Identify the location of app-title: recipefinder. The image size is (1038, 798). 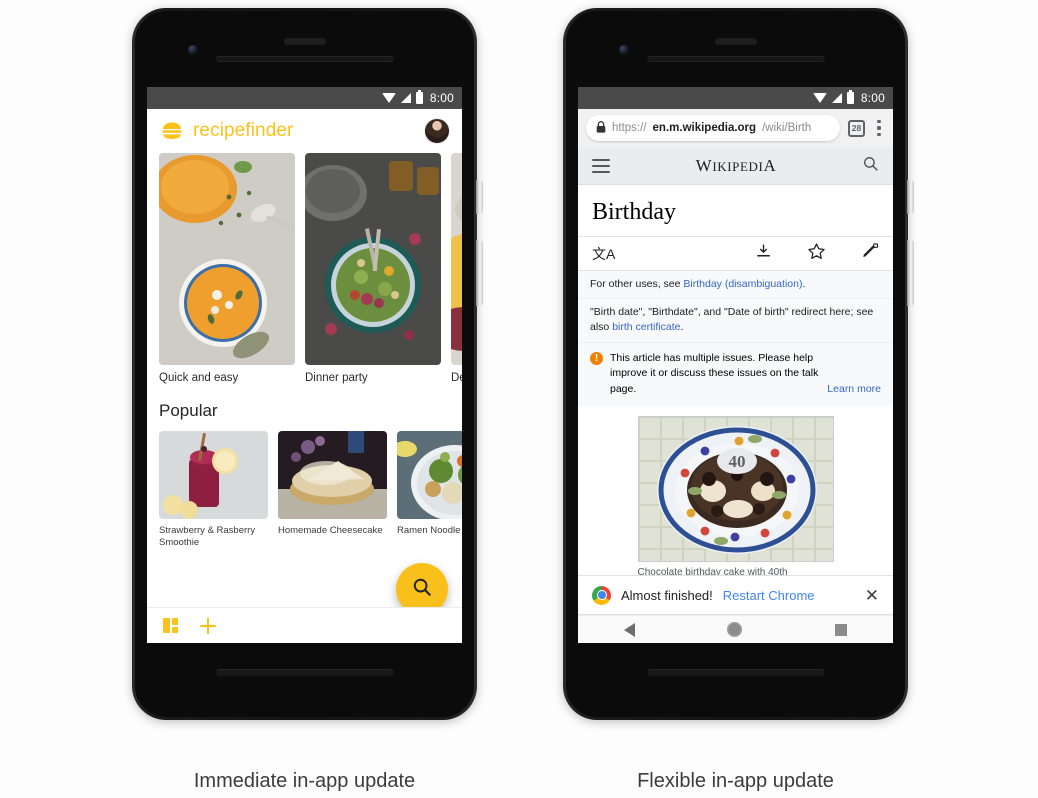
(243, 130).